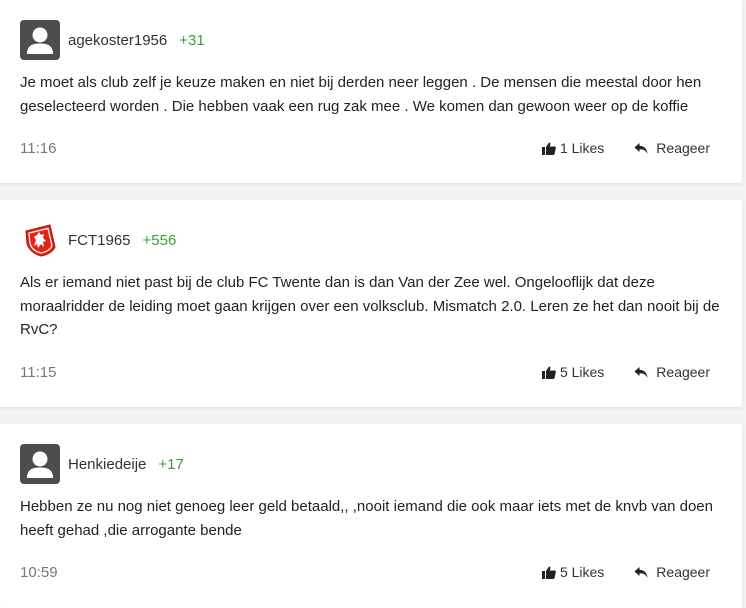 The image size is (746, 608). Describe the element at coordinates (171, 464) in the screenshot. I see `user-score: +17` at that location.